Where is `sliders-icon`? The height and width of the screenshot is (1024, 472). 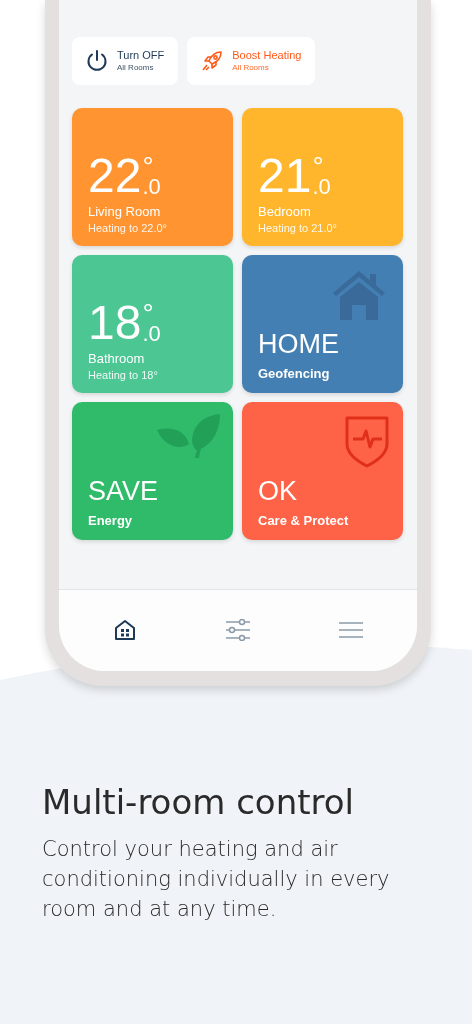
sliders-icon is located at coordinates (238, 630).